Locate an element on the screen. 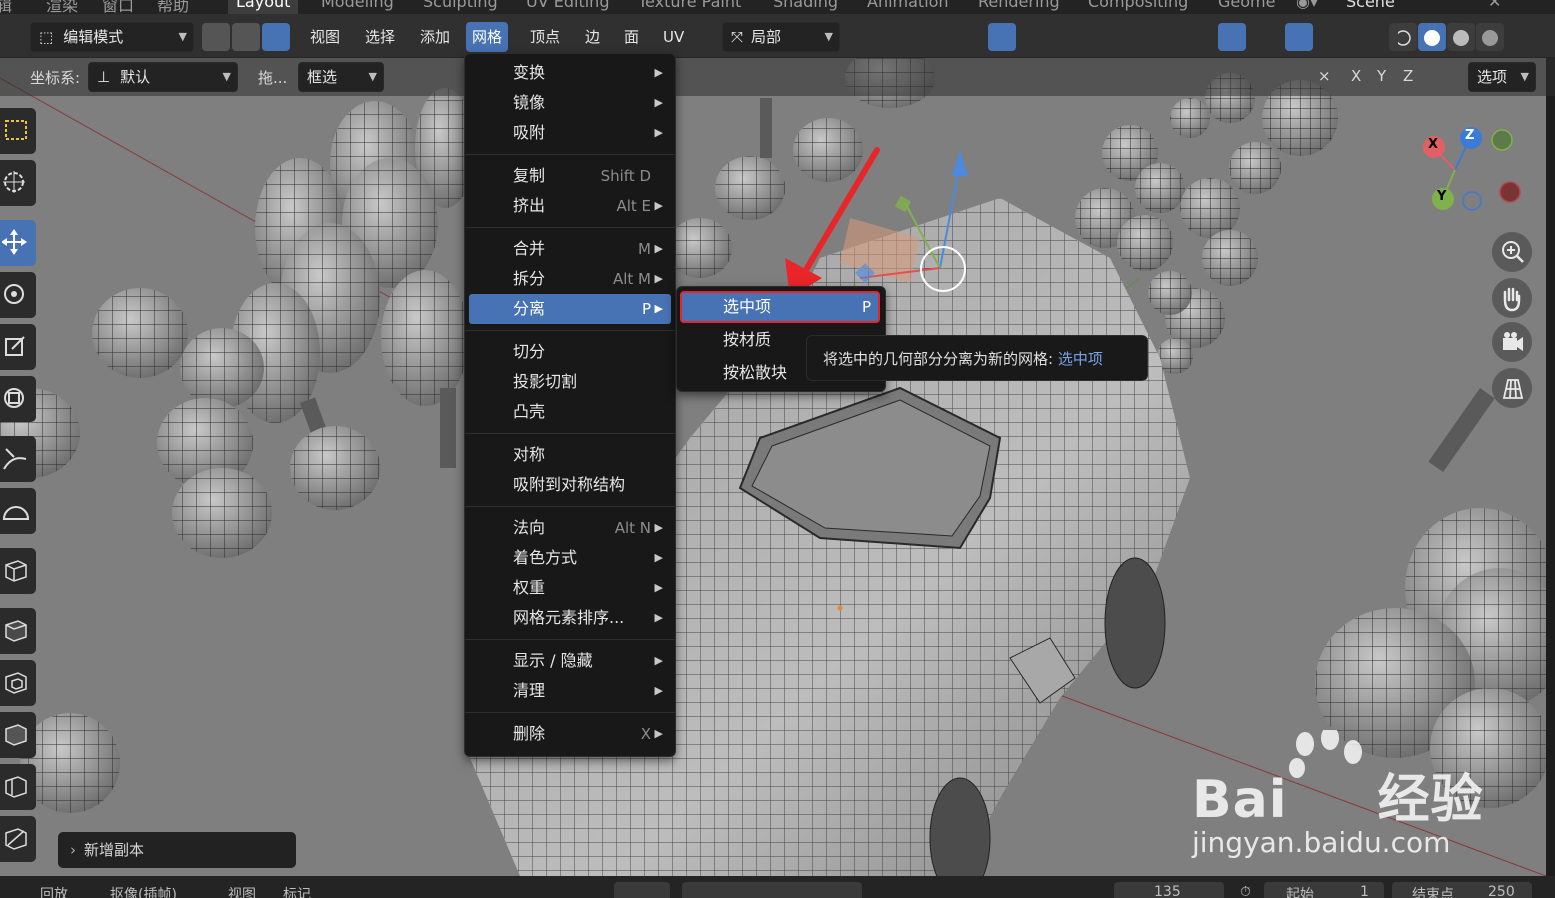  menu-item-snap: 吸附 ▶ is located at coordinates (570, 133).